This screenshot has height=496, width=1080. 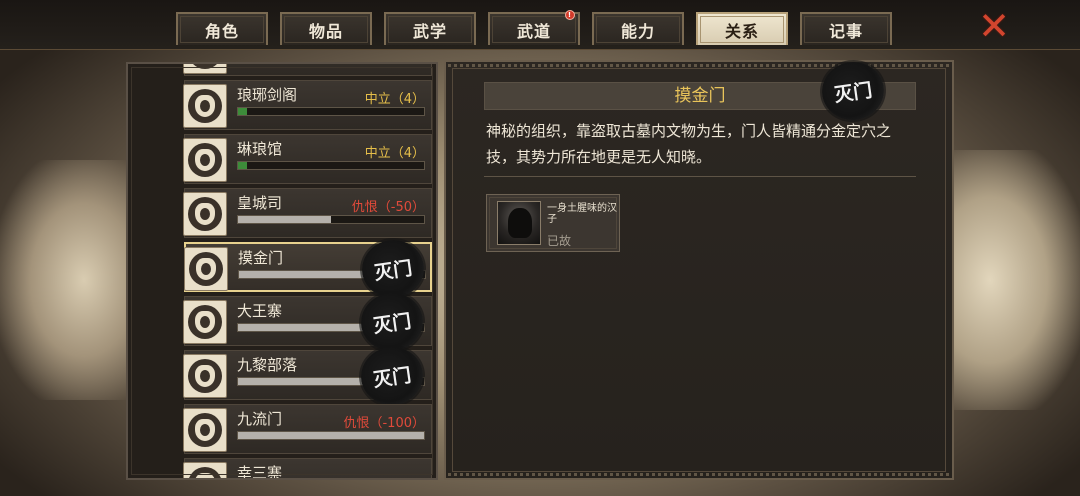 What do you see at coordinates (260, 419) in the screenshot?
I see `faction-name: 九流门` at bounding box center [260, 419].